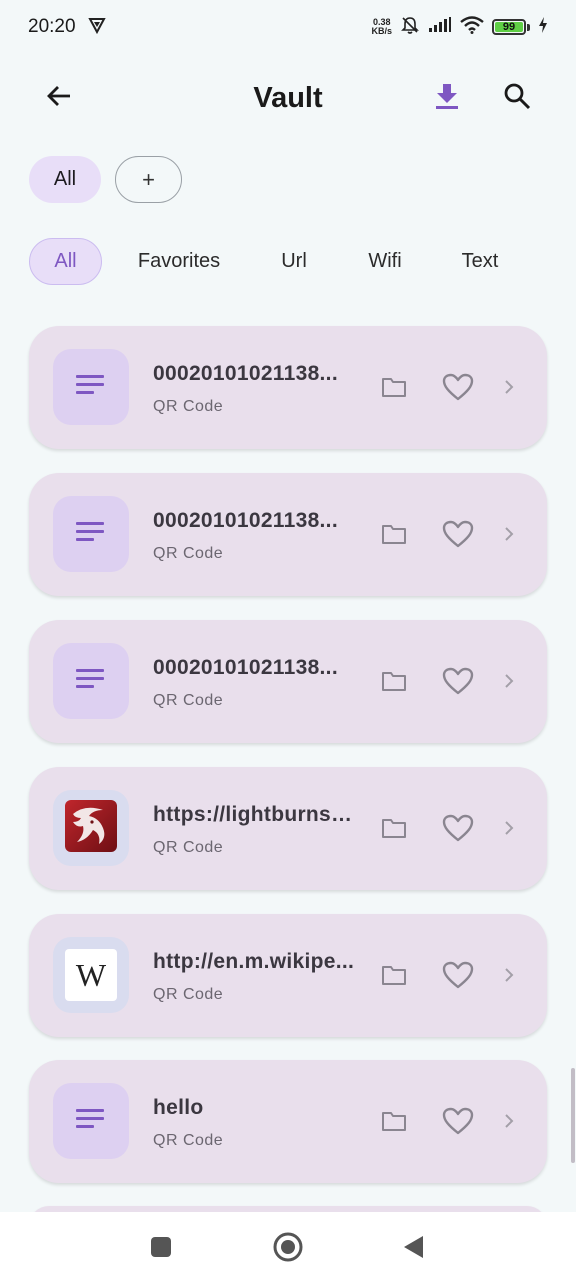  What do you see at coordinates (52, 26) in the screenshot?
I see `status-time: 20:20` at bounding box center [52, 26].